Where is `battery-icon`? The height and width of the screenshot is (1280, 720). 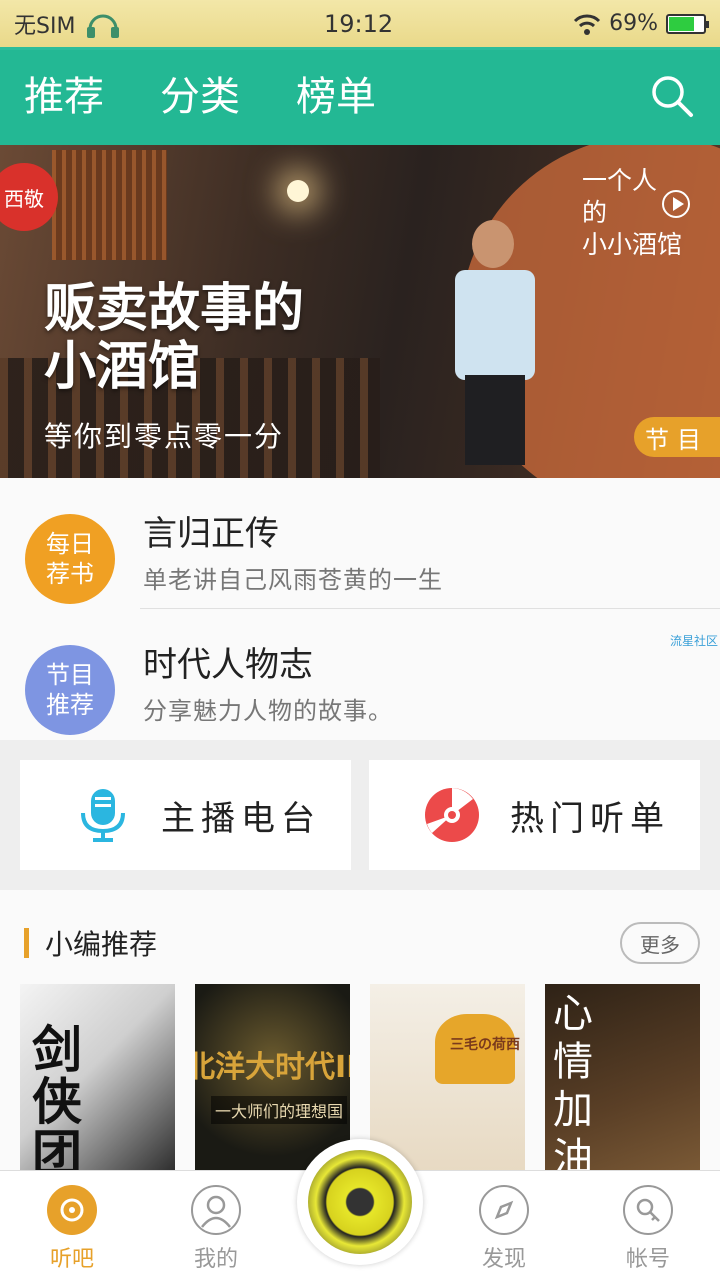
battery-icon is located at coordinates (687, 23).